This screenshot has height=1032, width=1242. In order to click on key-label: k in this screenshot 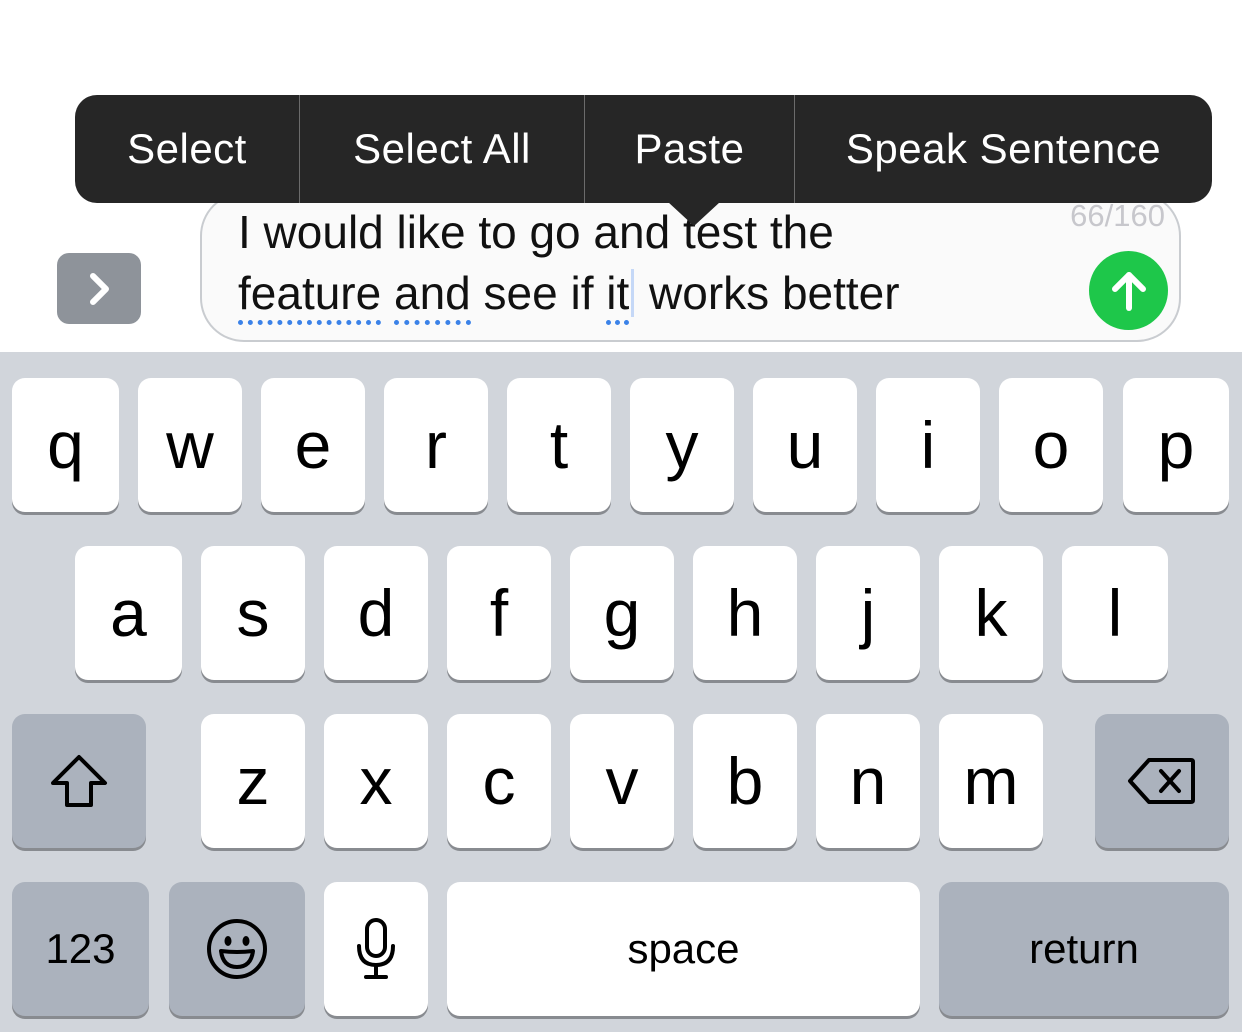, I will do `click(991, 613)`.